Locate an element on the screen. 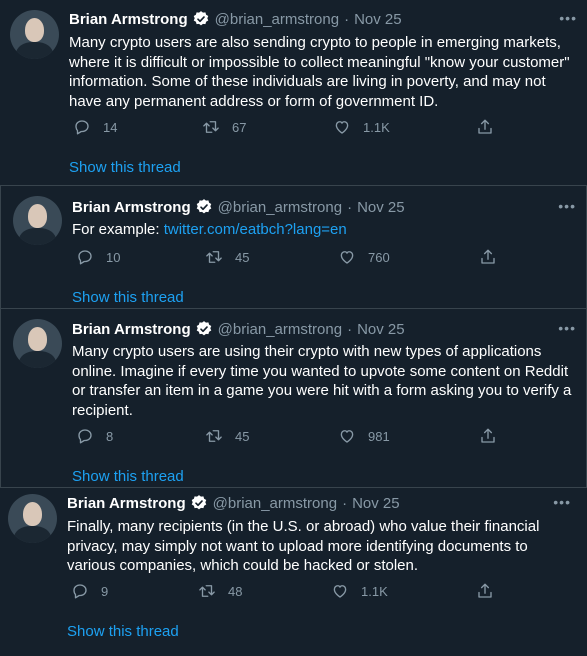 Image resolution: width=587 pixels, height=656 pixels. tweet-link: twitter.com/eatbch?lang=en is located at coordinates (255, 229).